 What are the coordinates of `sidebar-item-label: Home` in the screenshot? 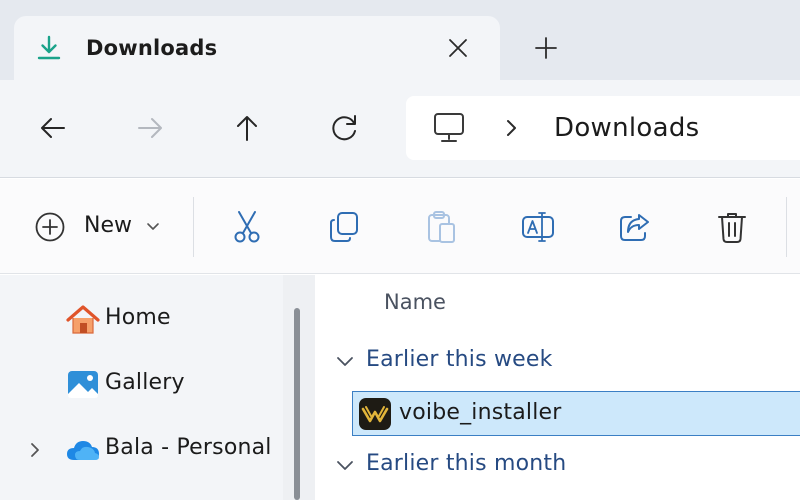 It's located at (138, 317).